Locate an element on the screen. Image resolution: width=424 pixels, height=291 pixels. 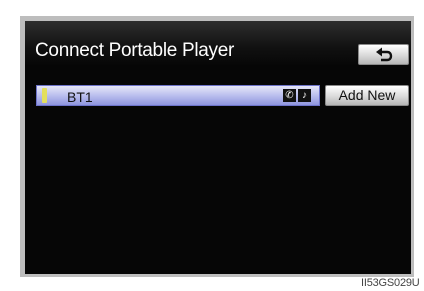
add-new-button: Add New is located at coordinates (367, 95).